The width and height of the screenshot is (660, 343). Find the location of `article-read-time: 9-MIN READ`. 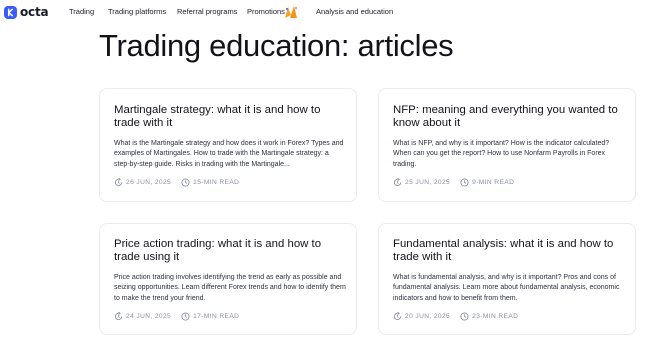

article-read-time: 9-MIN READ is located at coordinates (493, 182).